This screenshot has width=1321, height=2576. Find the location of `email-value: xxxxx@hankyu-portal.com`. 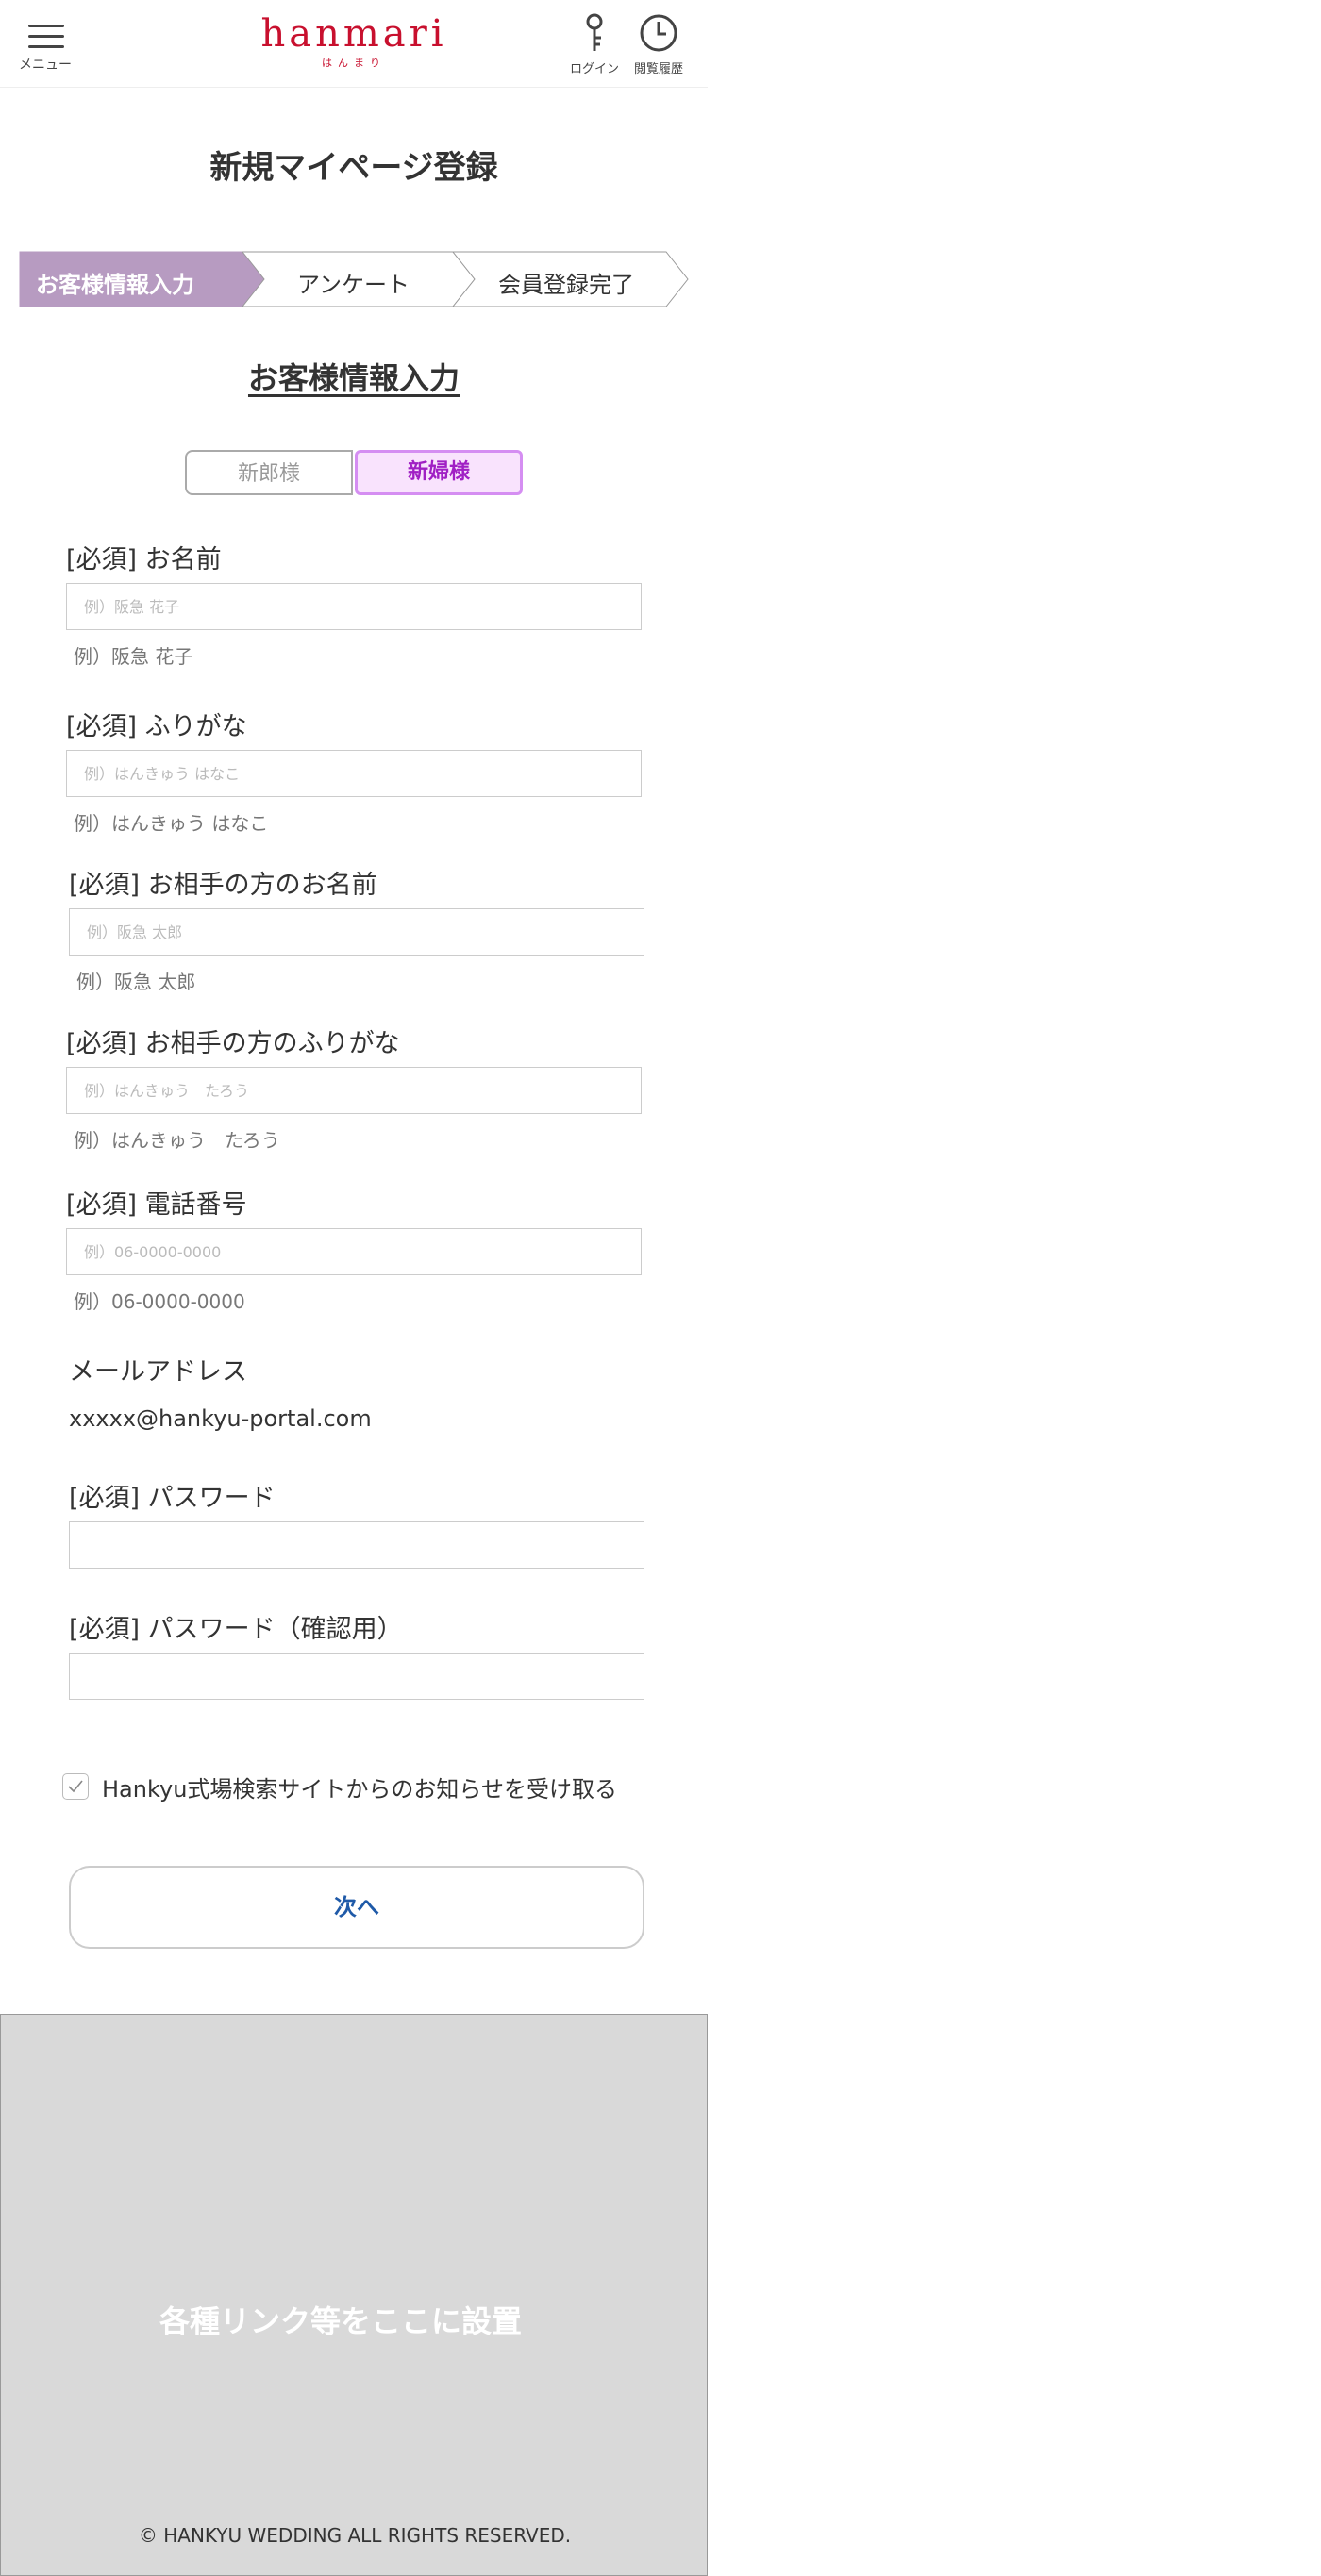

email-value: xxxxx@hankyu-portal.com is located at coordinates (220, 1419).